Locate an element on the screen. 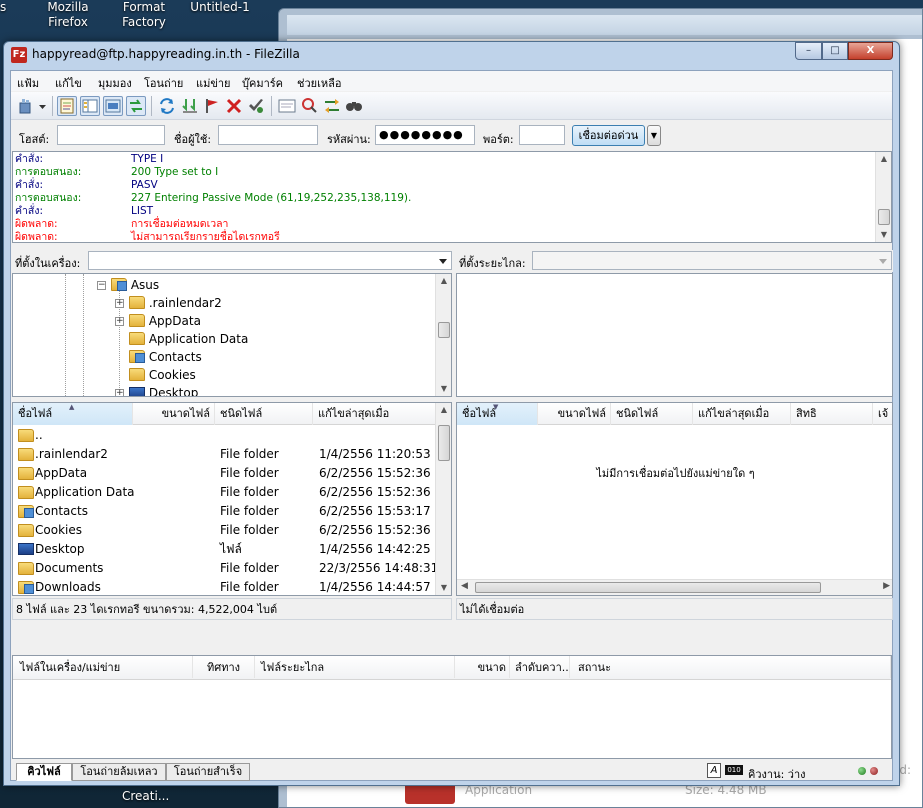 Image resolution: width=923 pixels, height=808 pixels. filter-status-icon: A is located at coordinates (714, 770).